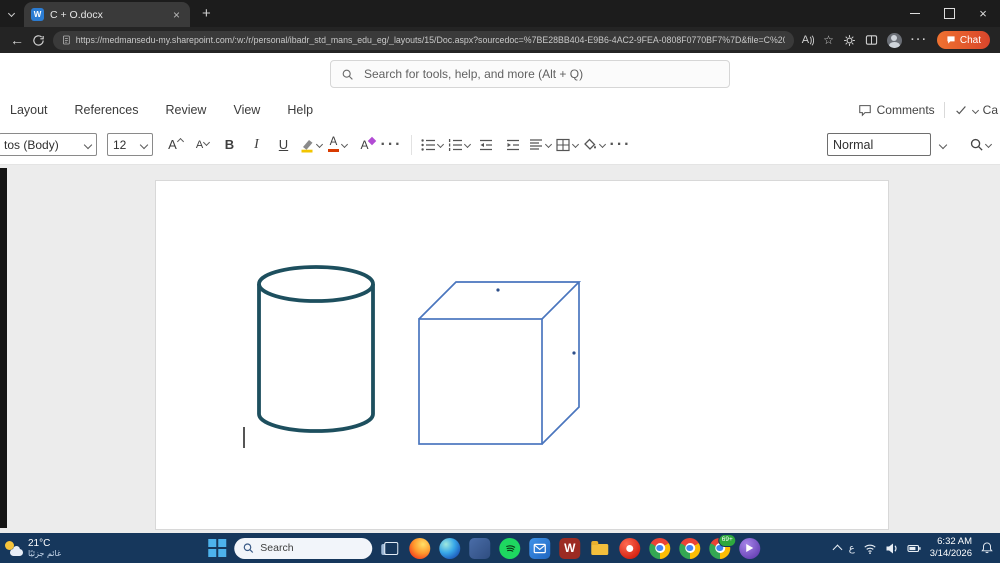  I want to click on purple-app-icon, so click(750, 548).